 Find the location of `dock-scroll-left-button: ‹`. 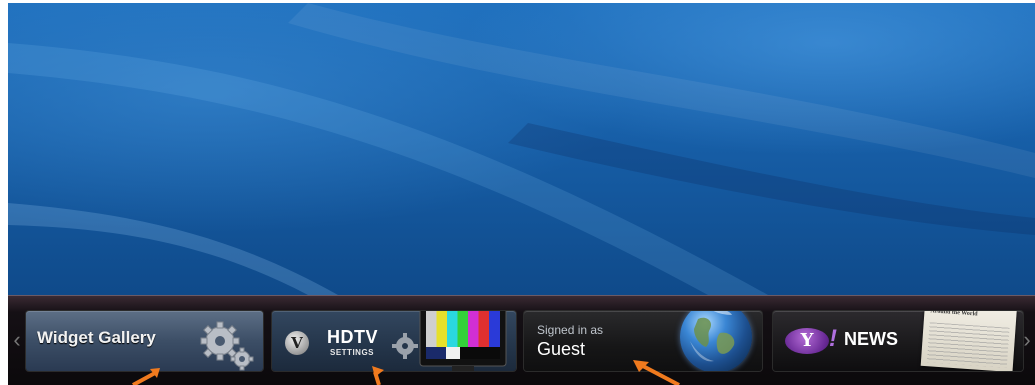

dock-scroll-left-button: ‹ is located at coordinates (17, 340).